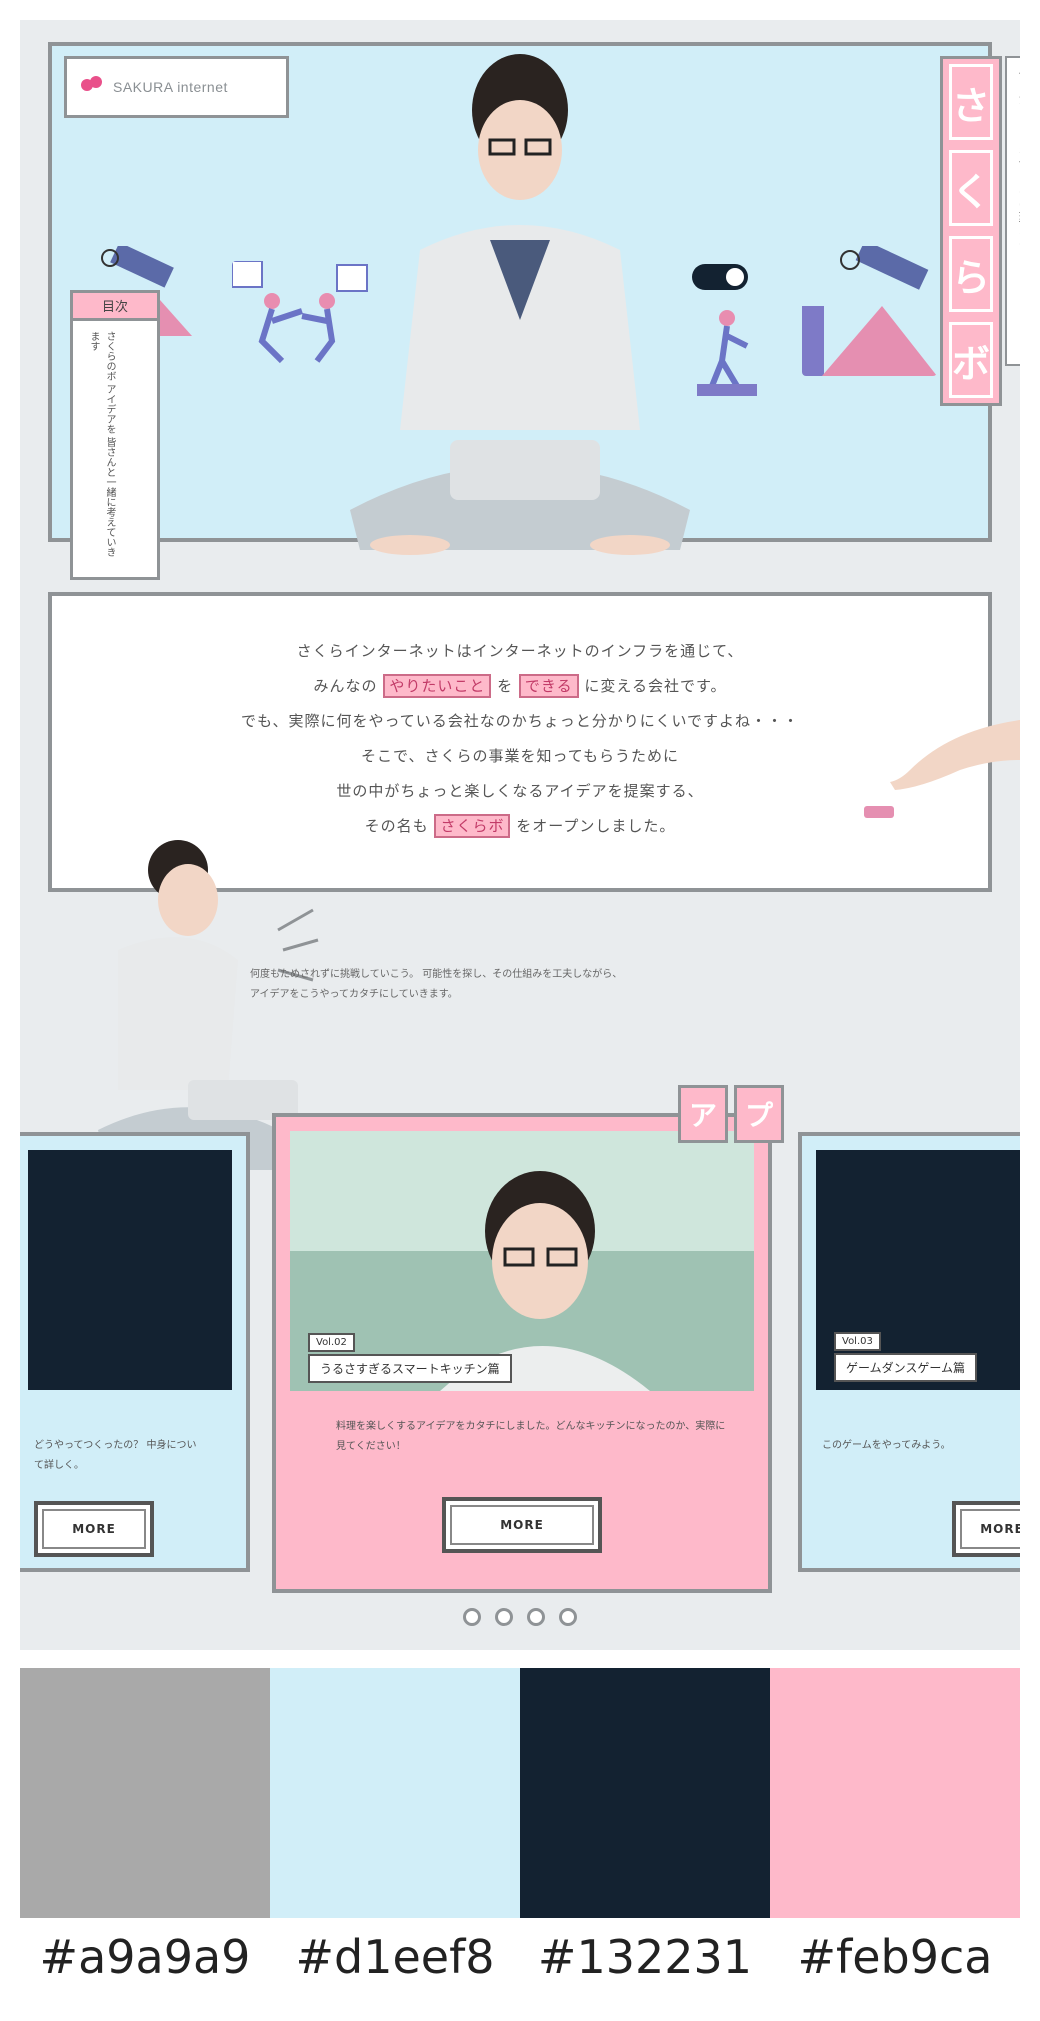  Describe the element at coordinates (918, 1270) in the screenshot. I see `video-thumbnail: Vol.03 ゲームダンスゲーム篇` at that location.